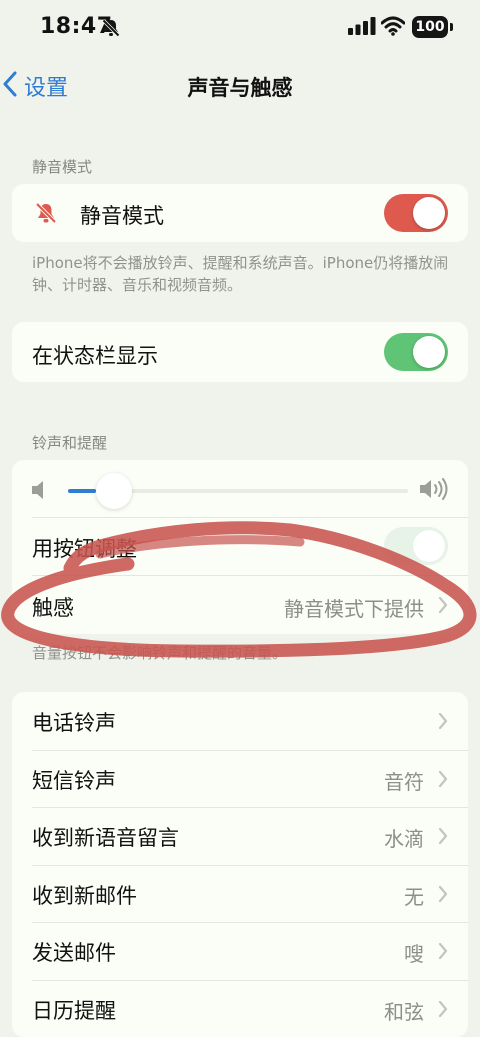 Image resolution: width=480 pixels, height=1037 pixels. Describe the element at coordinates (242, 653) in the screenshot. I see `ringer-footer: 音量按钮不会影响铃声和提醒的音量。` at that location.